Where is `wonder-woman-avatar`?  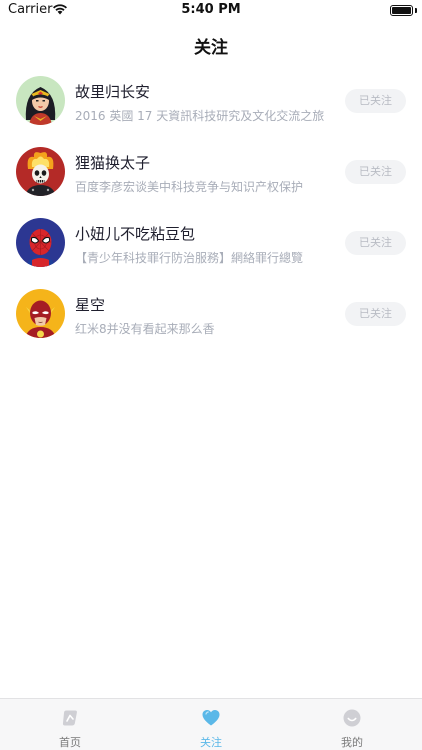
wonder-woman-avatar is located at coordinates (40, 100).